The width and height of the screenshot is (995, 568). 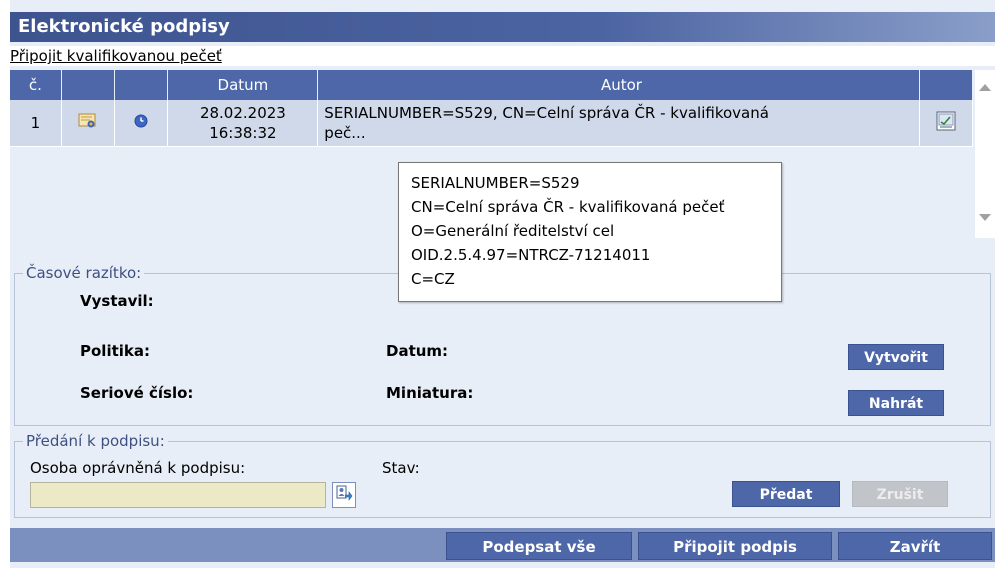 I want to click on column-header-number: č., so click(x=36, y=85).